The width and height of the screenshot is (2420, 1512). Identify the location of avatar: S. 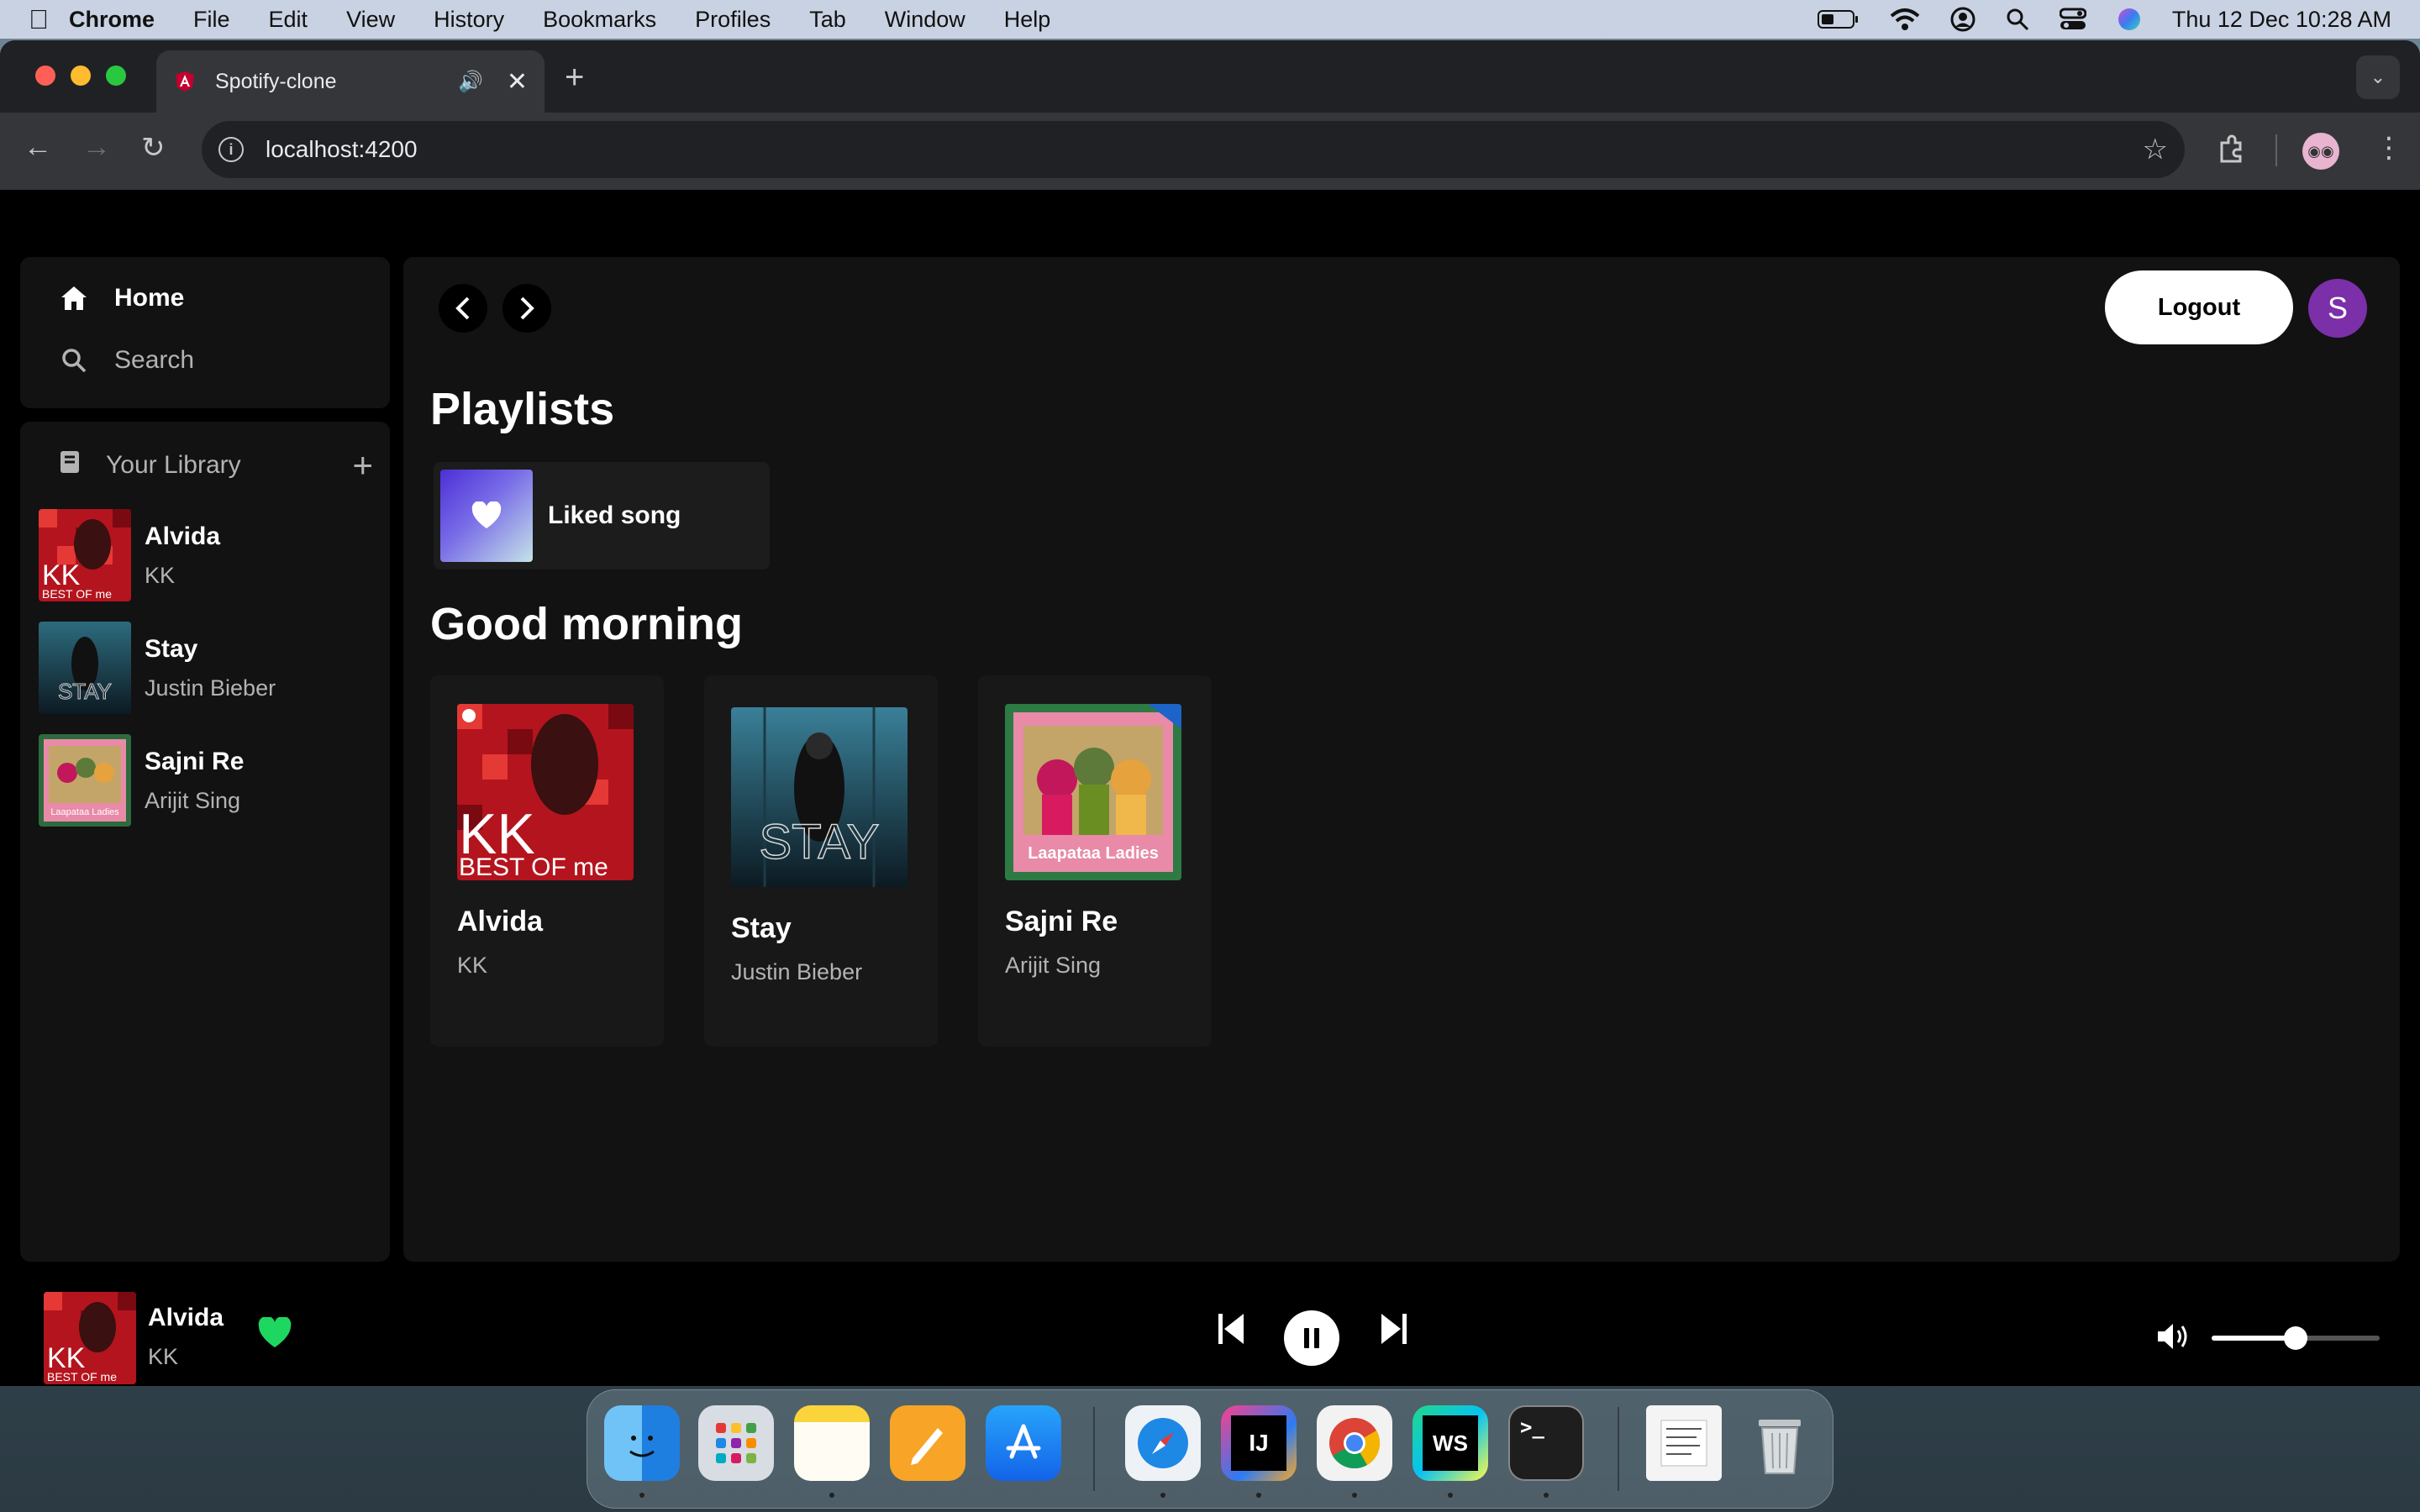
(2337, 308).